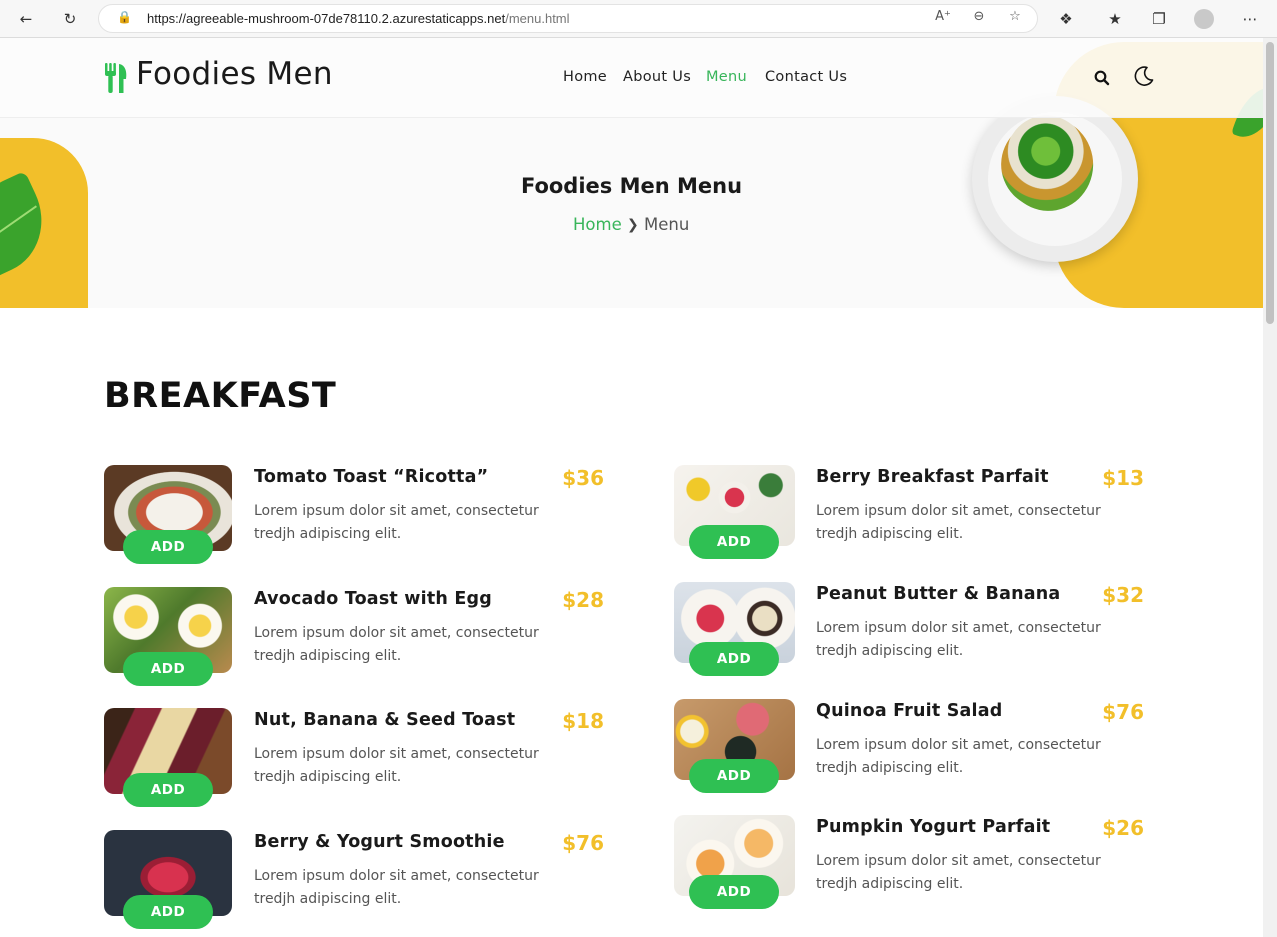  What do you see at coordinates (583, 478) in the screenshot?
I see `menu-item-price: $36` at bounding box center [583, 478].